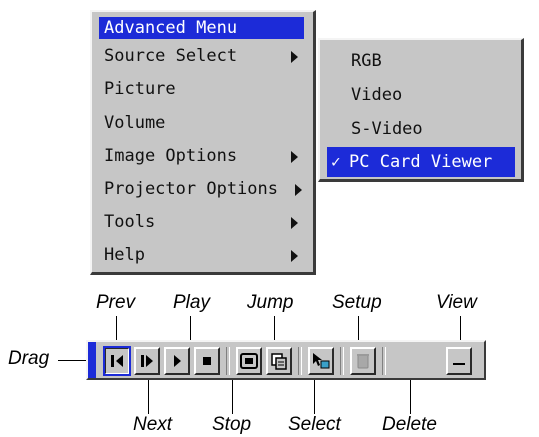  Describe the element at coordinates (314, 424) in the screenshot. I see `label-select: Select` at that location.